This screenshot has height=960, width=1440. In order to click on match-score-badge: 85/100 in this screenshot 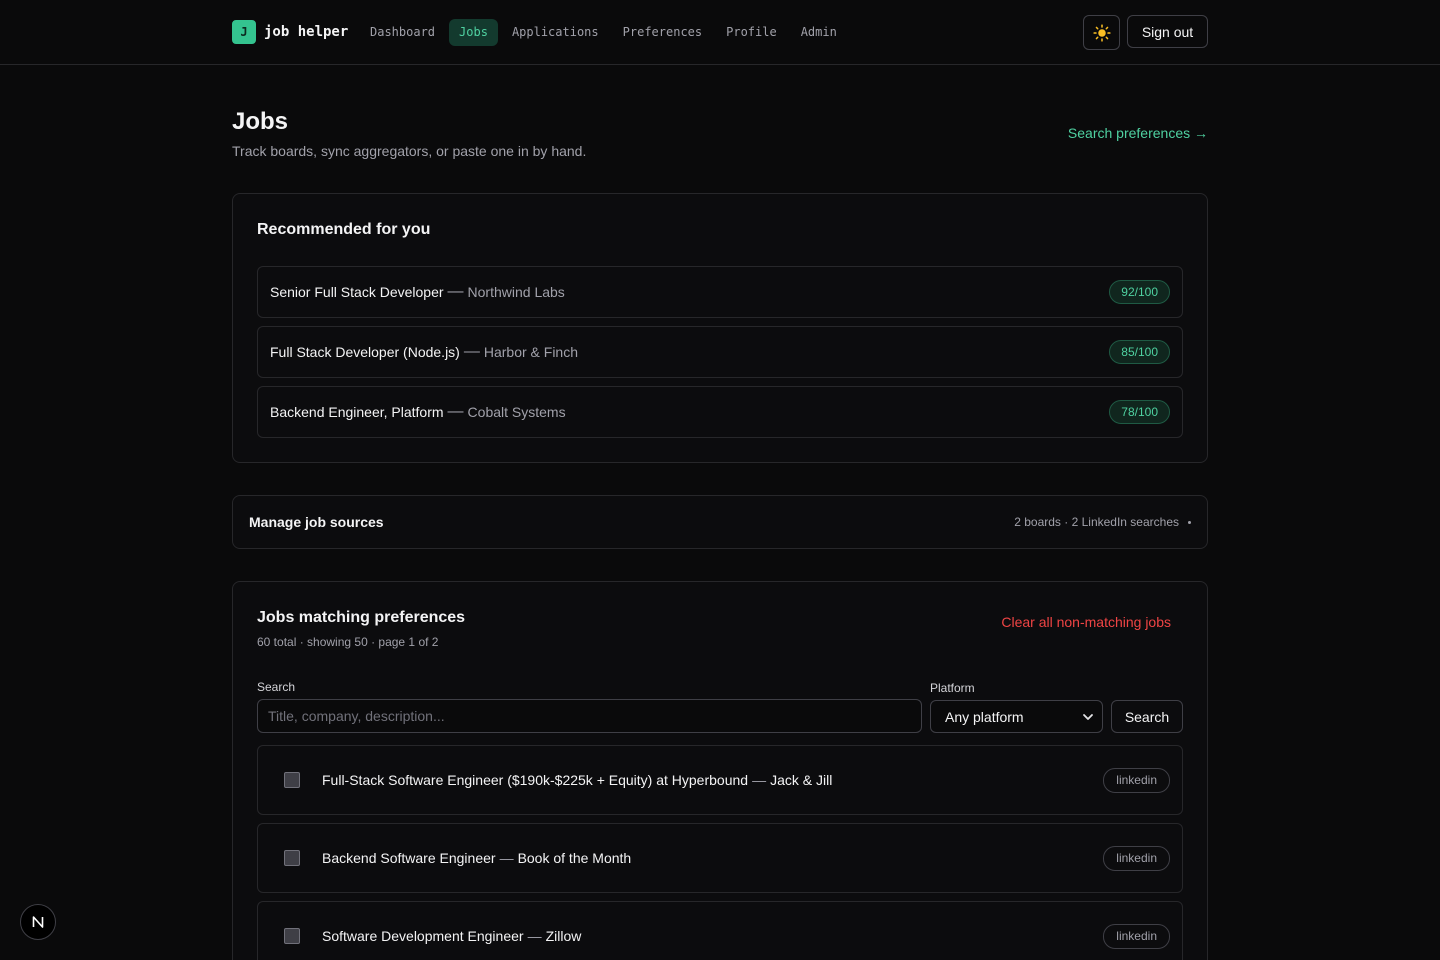, I will do `click(1139, 352)`.